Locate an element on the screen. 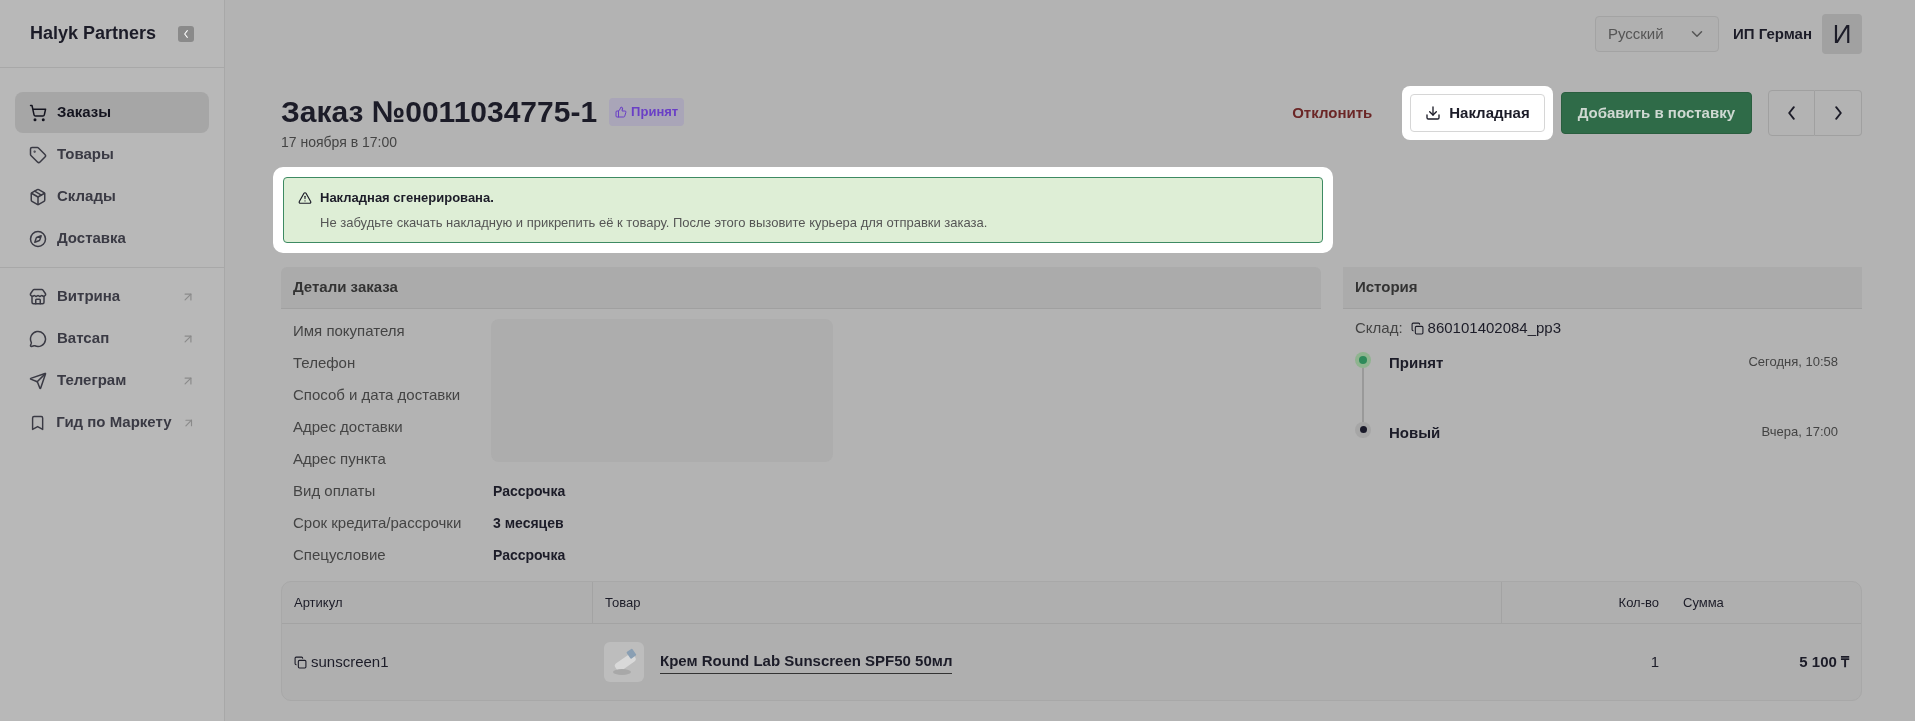 The image size is (1915, 721). alert-text: Не забудьте скачать накладную и прикрепить её к товару. После этого вызовите курьера для отправки заказа. is located at coordinates (654, 222).